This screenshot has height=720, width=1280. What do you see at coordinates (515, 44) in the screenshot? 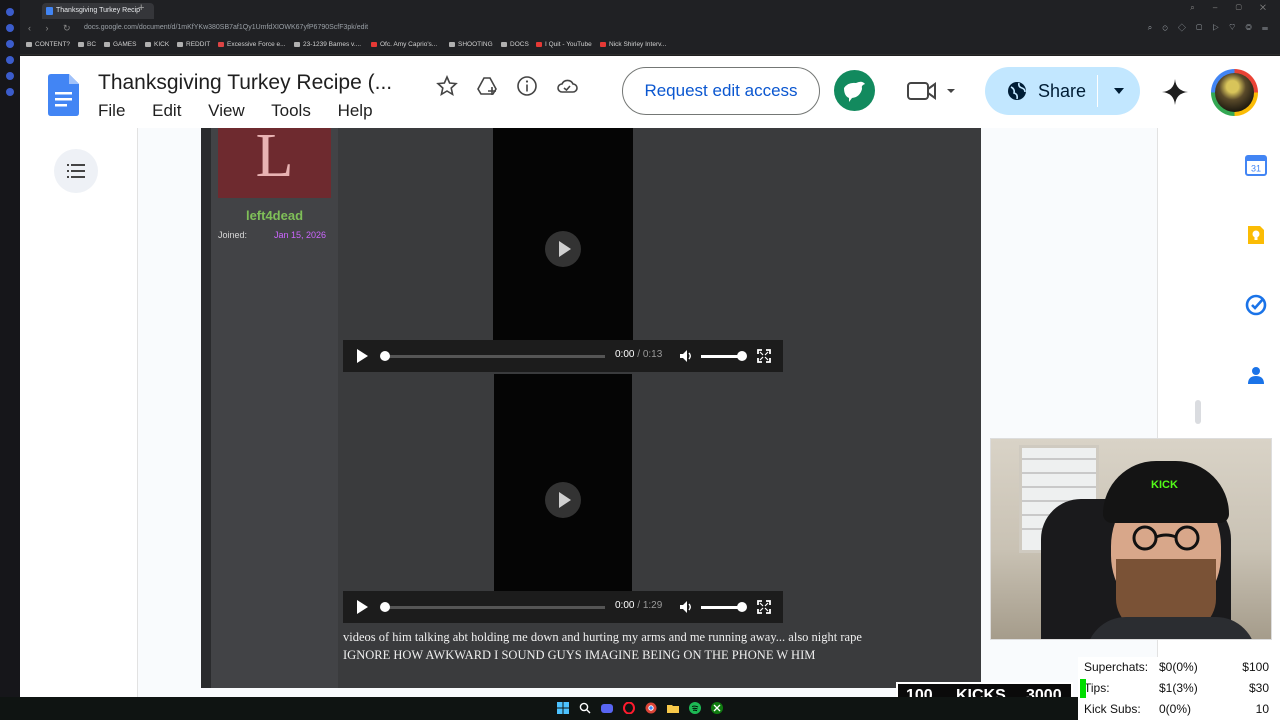
I see `bookmark-folder: DOCS` at bounding box center [515, 44].